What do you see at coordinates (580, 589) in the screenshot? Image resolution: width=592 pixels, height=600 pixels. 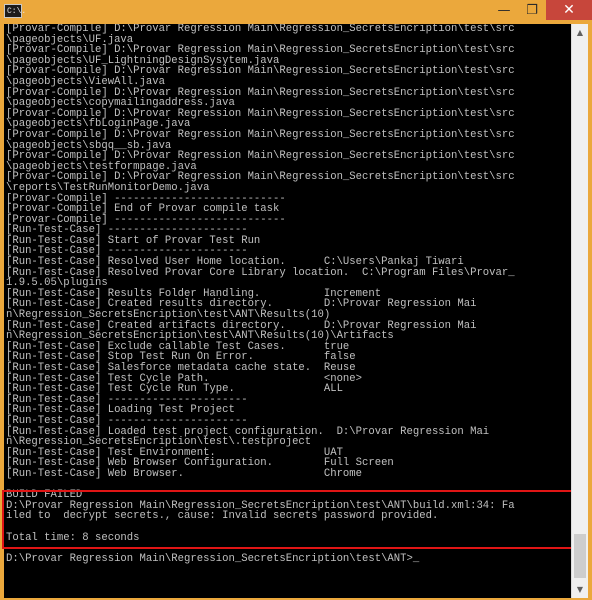 I see `scroll-down-arrow-icon: ▼` at bounding box center [580, 589].